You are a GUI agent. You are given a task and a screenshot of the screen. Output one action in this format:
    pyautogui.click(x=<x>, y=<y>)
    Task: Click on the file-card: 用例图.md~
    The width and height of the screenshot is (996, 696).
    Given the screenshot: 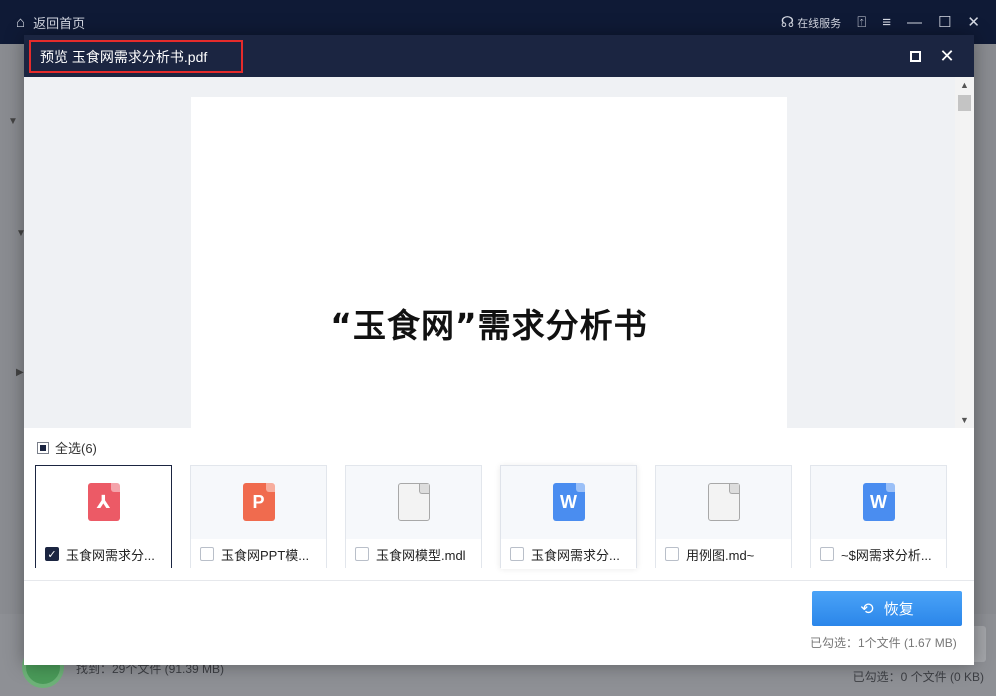 What is the action you would take?
    pyautogui.click(x=723, y=517)
    